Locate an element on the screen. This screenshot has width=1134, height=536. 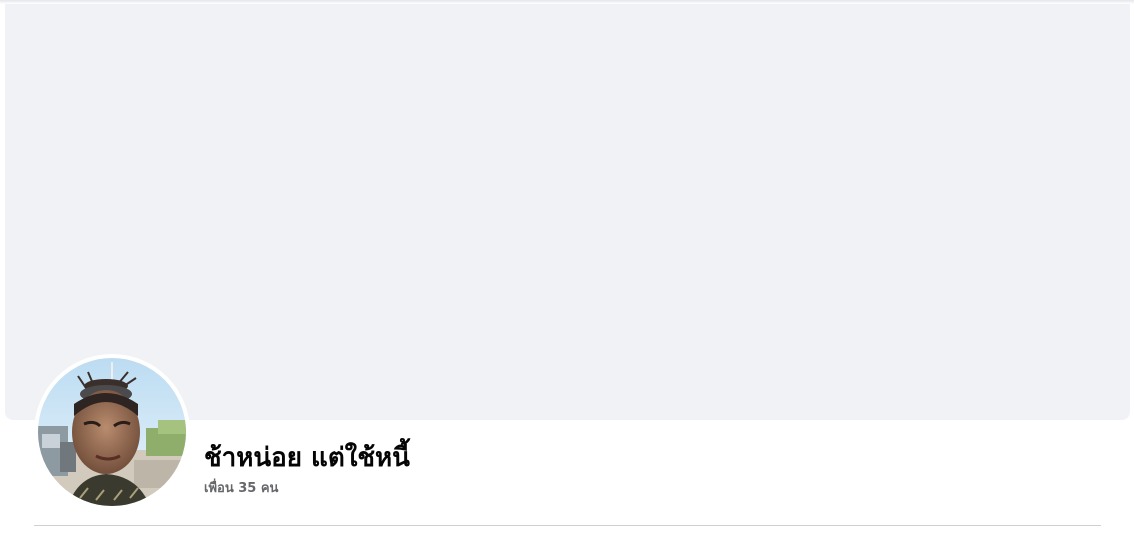
friend-count-link: เพื่อน 35 คน is located at coordinates (307, 489).